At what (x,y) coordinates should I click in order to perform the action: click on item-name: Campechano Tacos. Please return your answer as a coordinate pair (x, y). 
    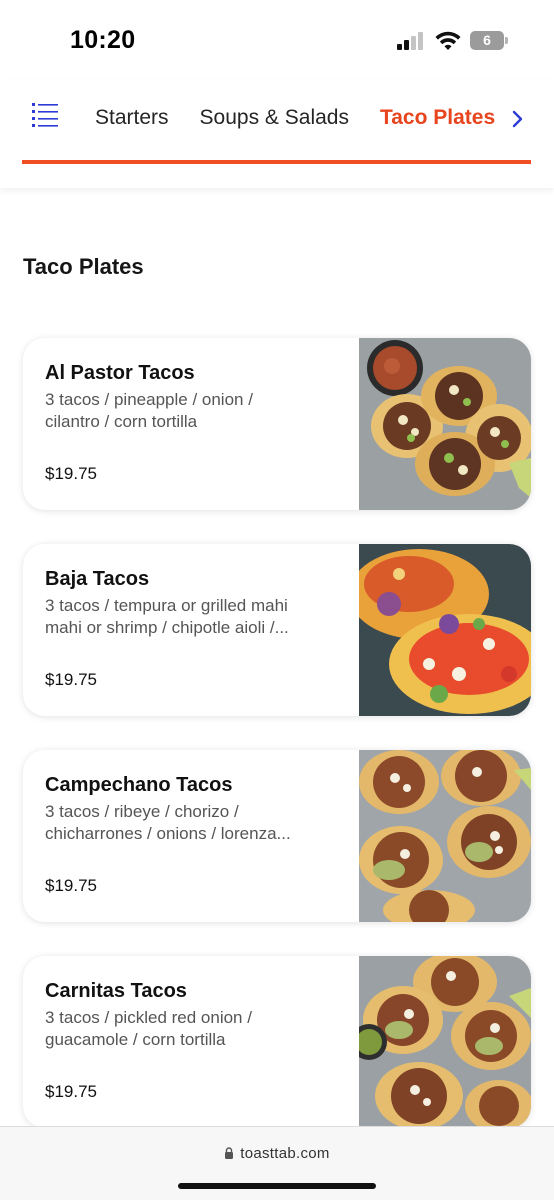
    Looking at the image, I should click on (139, 785).